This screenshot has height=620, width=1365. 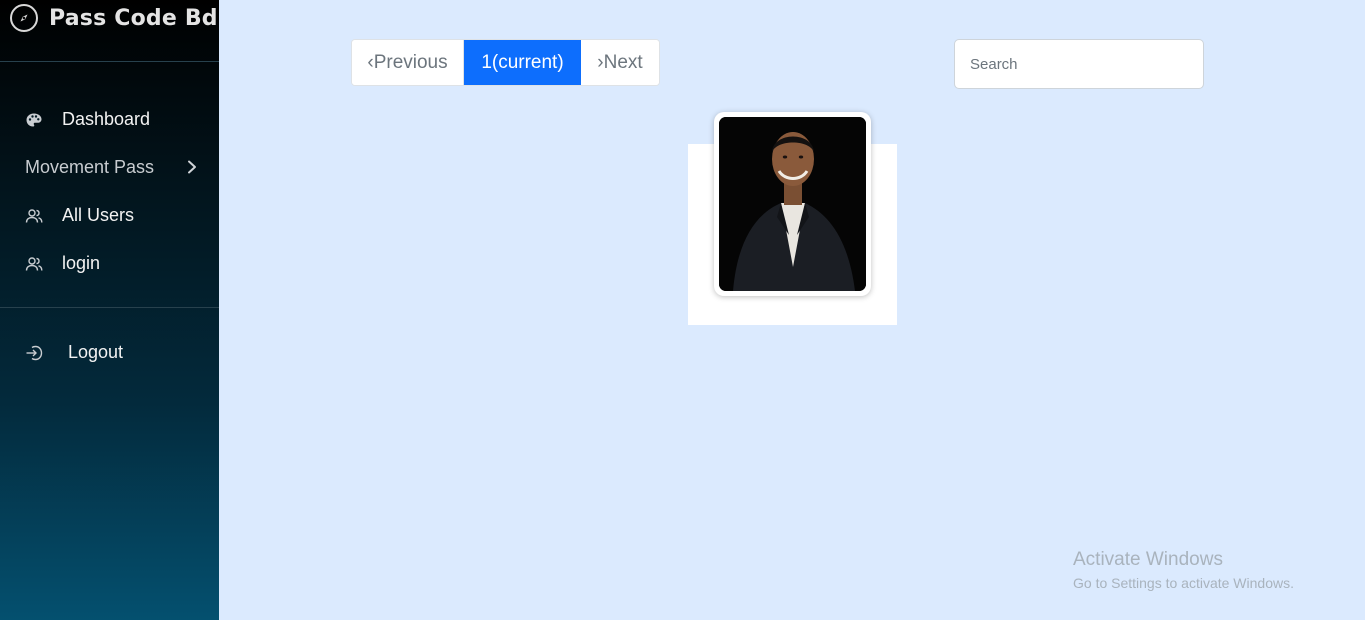 I want to click on compass-icon, so click(x=24, y=18).